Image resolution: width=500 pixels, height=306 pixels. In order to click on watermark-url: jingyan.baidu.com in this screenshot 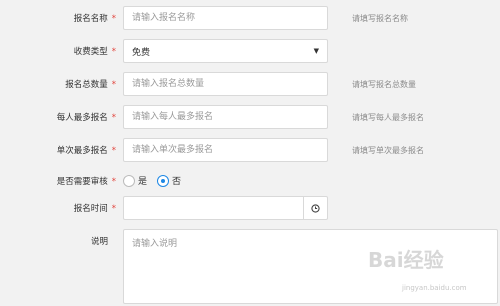, I will do `click(434, 288)`.